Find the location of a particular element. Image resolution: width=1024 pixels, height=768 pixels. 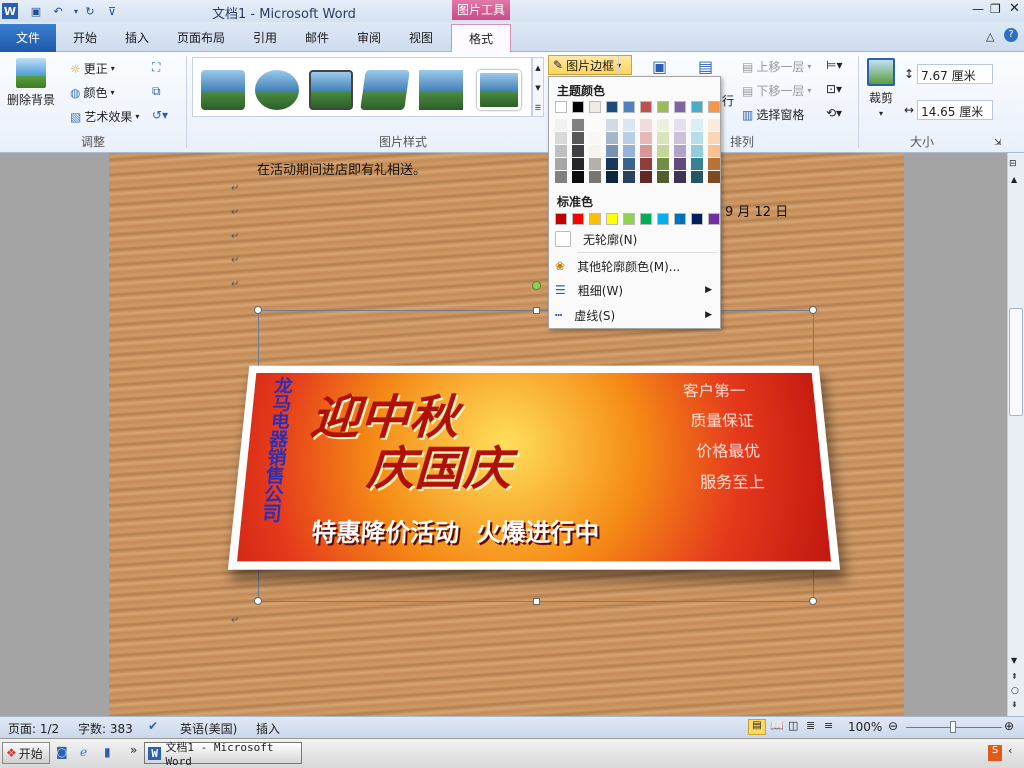

width-field: ↔ 14.65 厘米 is located at coordinates (949, 110).